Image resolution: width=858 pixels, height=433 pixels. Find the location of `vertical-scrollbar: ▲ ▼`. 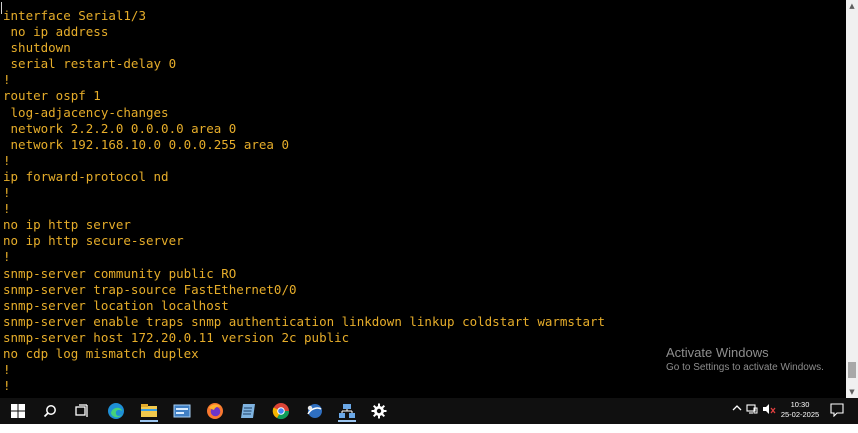

vertical-scrollbar: ▲ ▼ is located at coordinates (852, 199).